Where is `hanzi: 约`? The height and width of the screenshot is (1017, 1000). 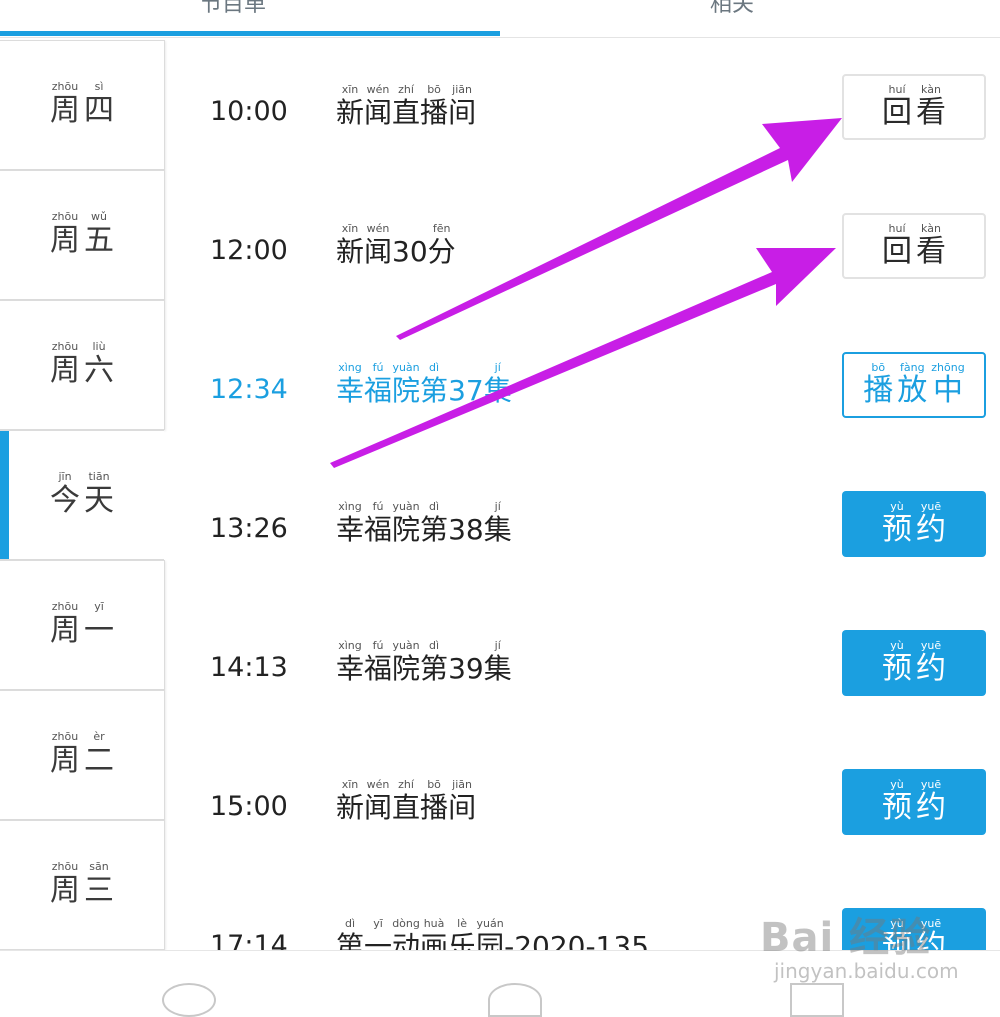
hanzi: 约 is located at coordinates (931, 529).